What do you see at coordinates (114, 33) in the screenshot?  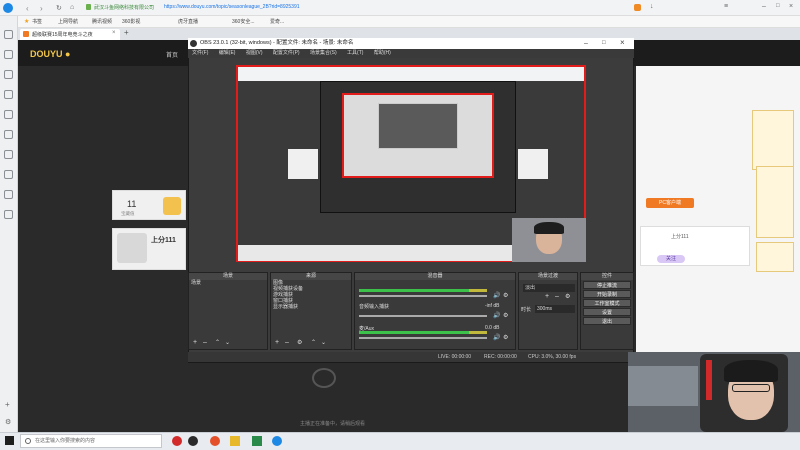 I see `tab-close-icon: ×` at bounding box center [114, 33].